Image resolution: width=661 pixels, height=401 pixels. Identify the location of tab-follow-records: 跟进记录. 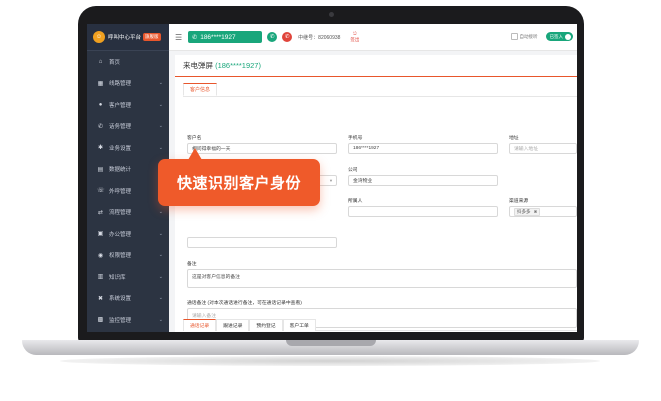
(233, 325).